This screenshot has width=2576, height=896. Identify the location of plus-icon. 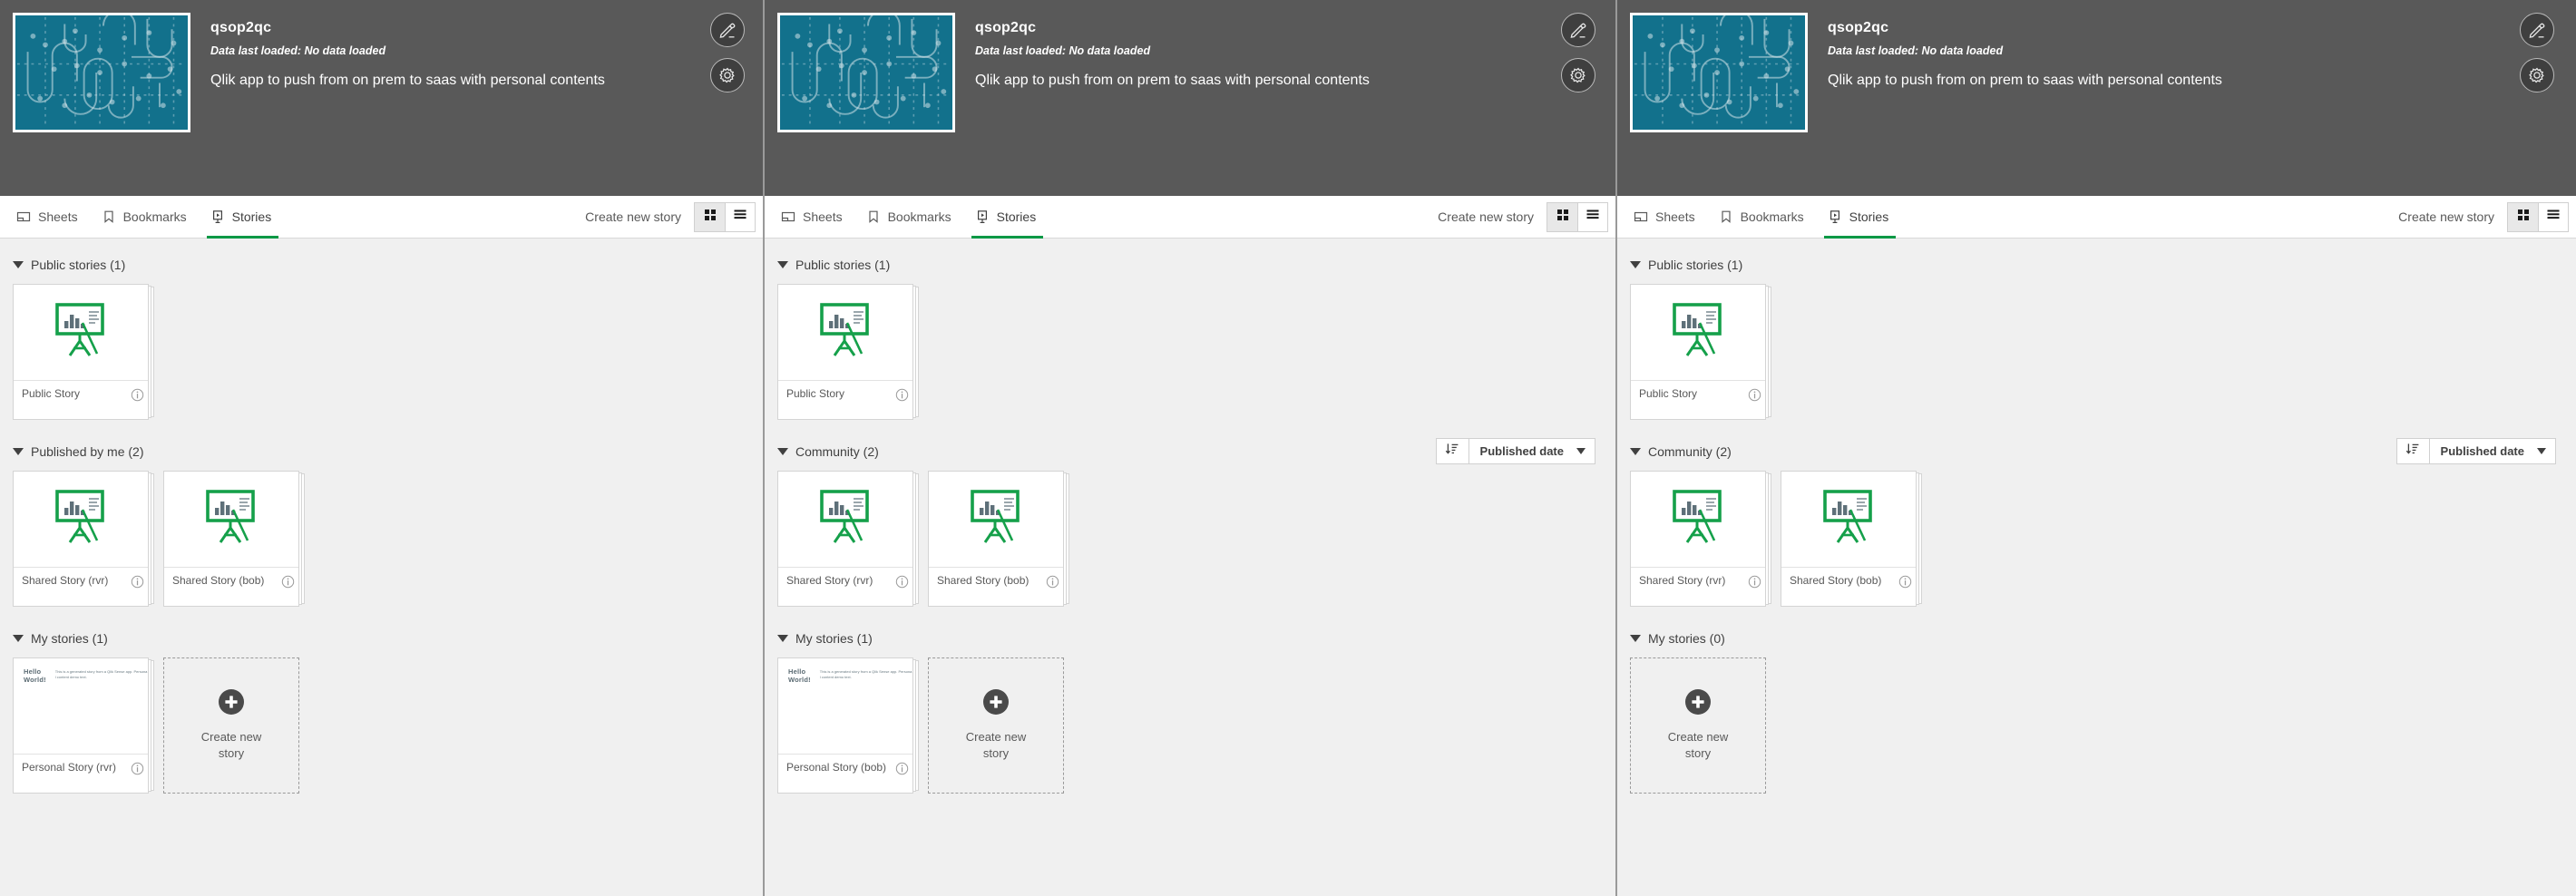
(1698, 702).